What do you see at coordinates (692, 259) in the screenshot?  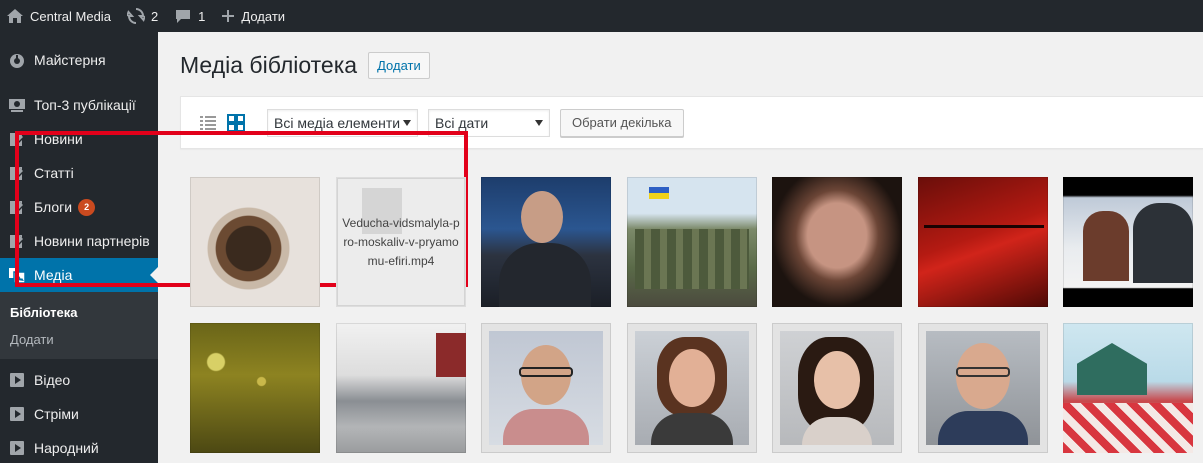 I see `crowd-shape` at bounding box center [692, 259].